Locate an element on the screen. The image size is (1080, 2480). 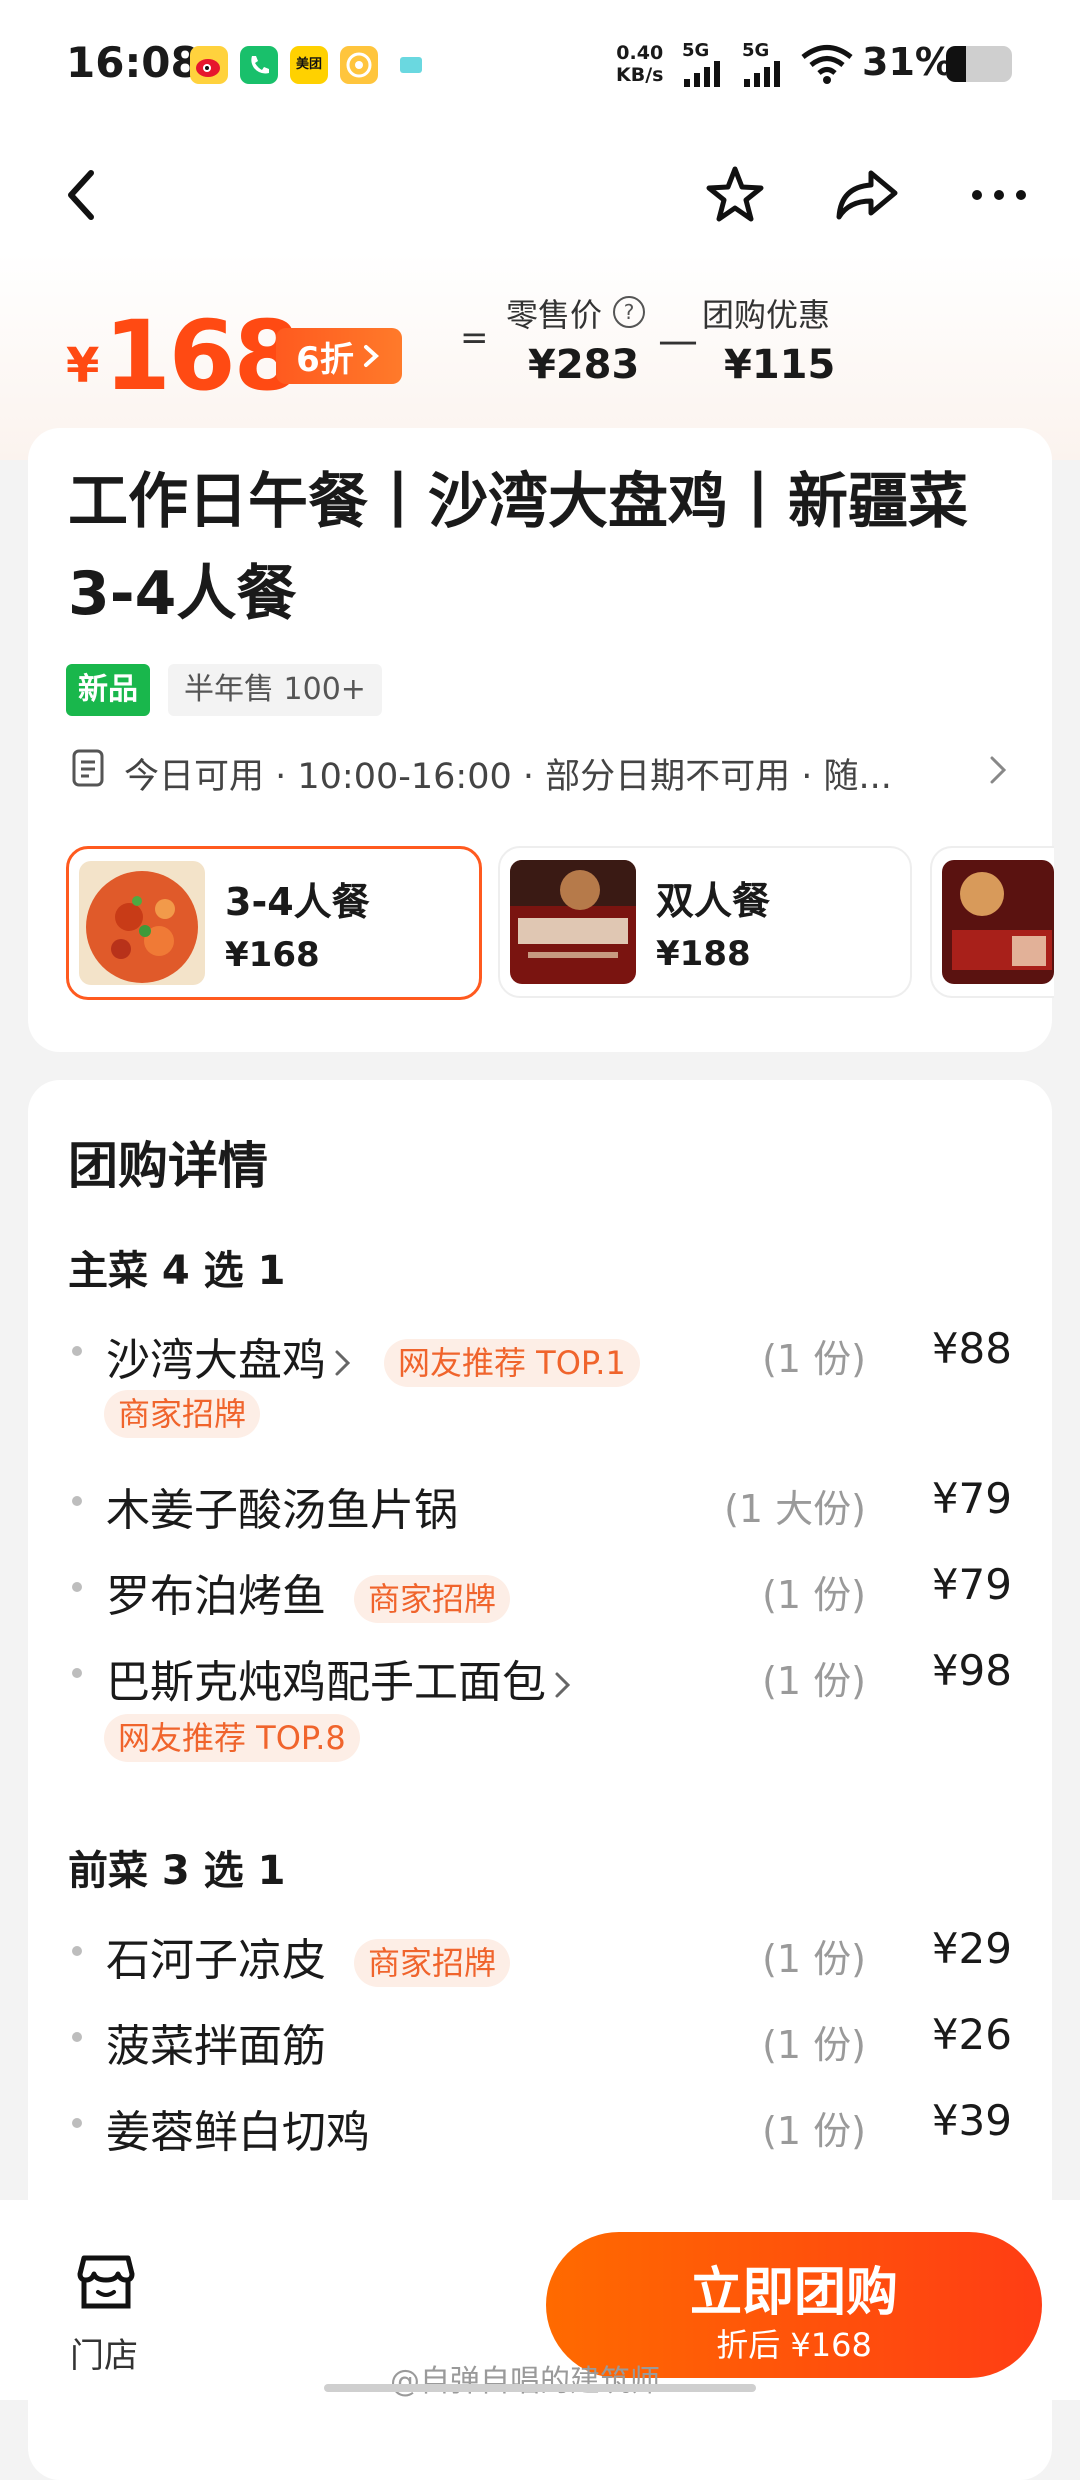
new-badge: 新品 is located at coordinates (108, 690).